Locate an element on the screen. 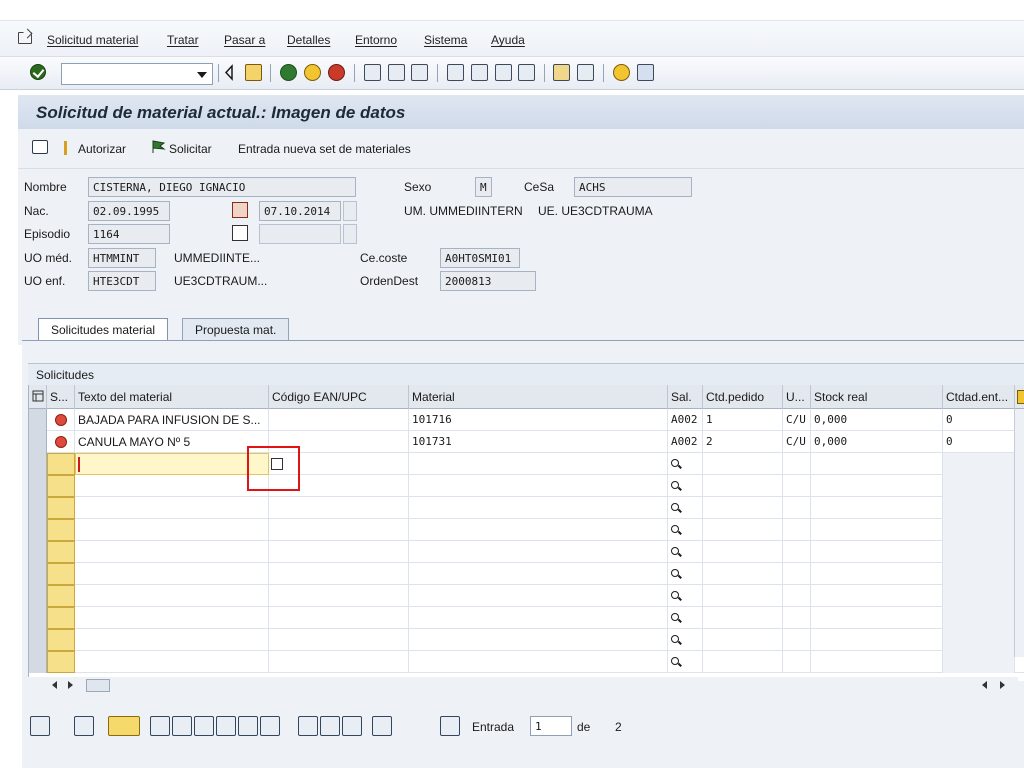 This screenshot has height=768, width=1024. menu-sistema: Sistema is located at coordinates (445, 40).